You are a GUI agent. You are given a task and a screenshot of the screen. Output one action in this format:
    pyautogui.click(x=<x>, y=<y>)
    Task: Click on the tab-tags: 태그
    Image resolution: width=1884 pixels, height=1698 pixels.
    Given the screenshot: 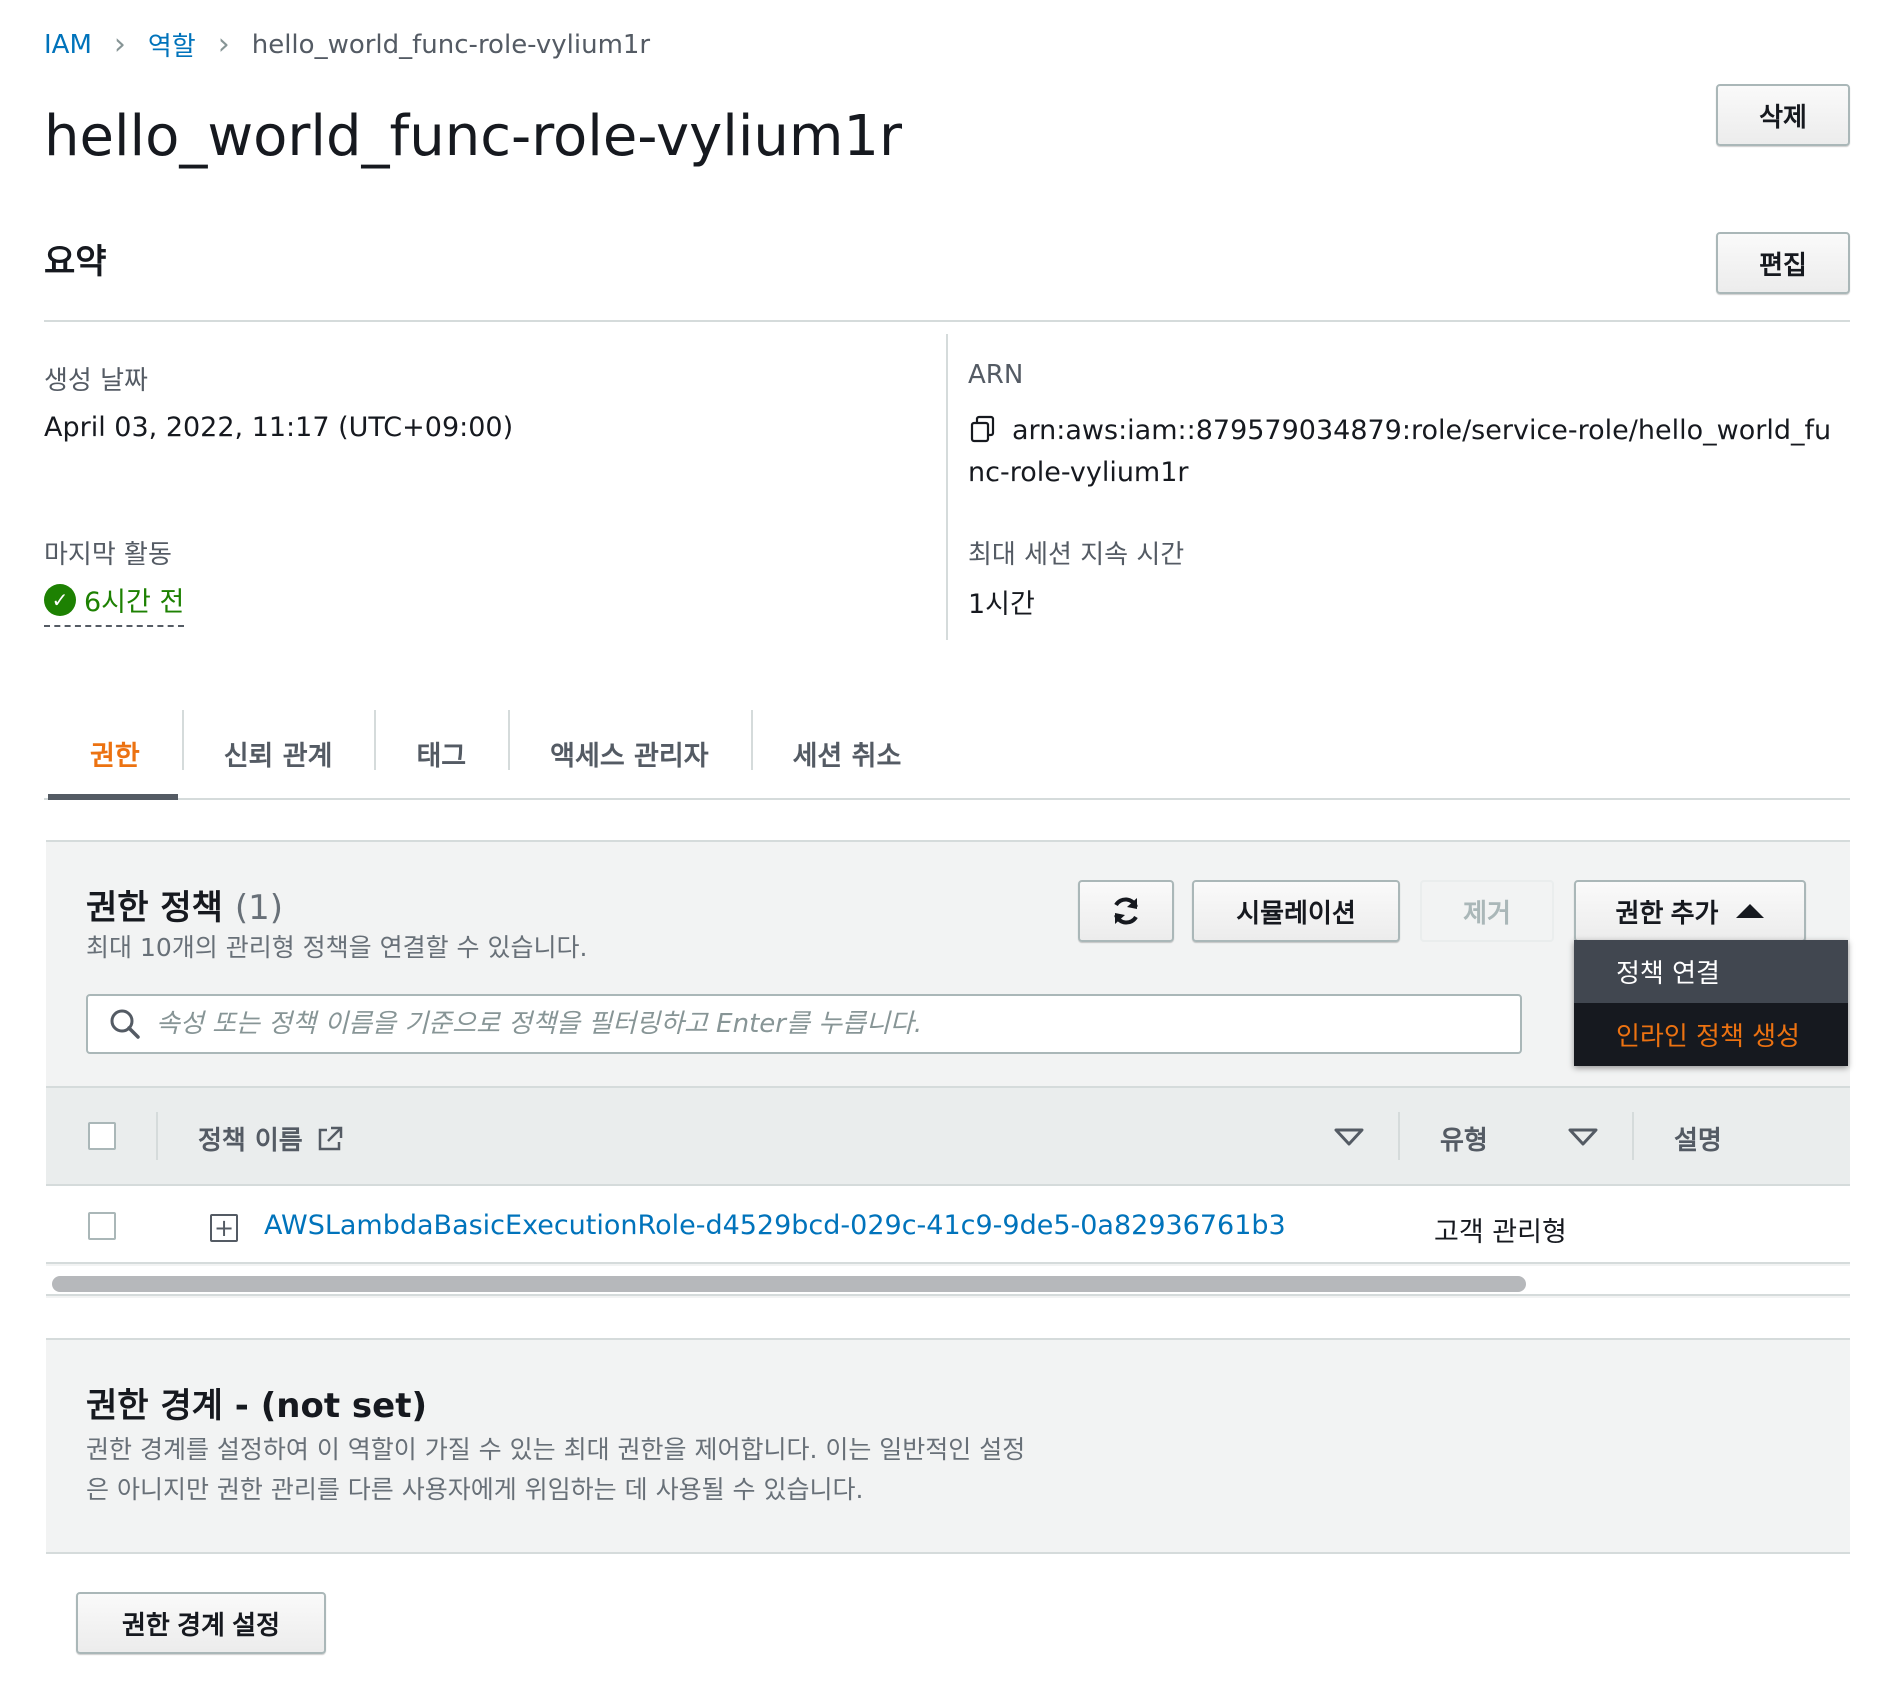 What is the action you would take?
    pyautogui.click(x=441, y=753)
    